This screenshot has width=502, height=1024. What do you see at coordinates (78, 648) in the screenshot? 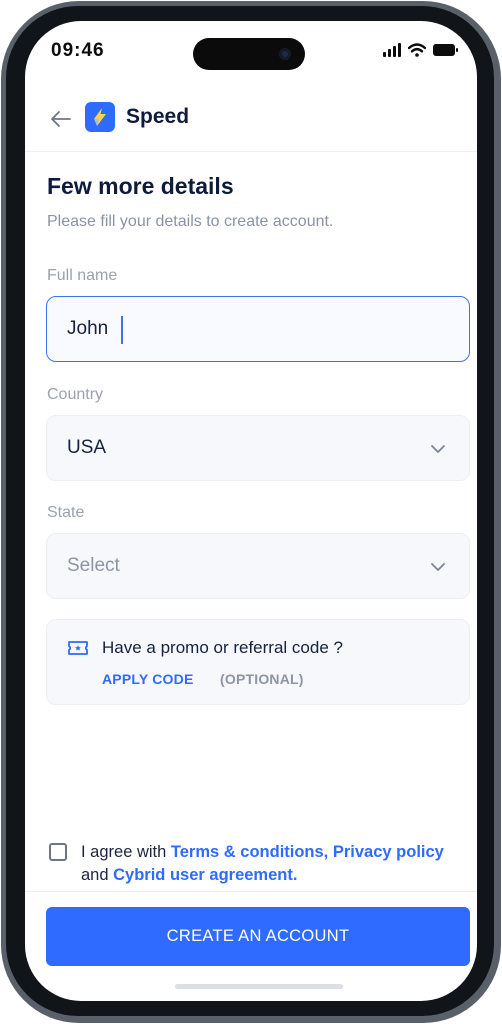
I see `ticket-icon` at bounding box center [78, 648].